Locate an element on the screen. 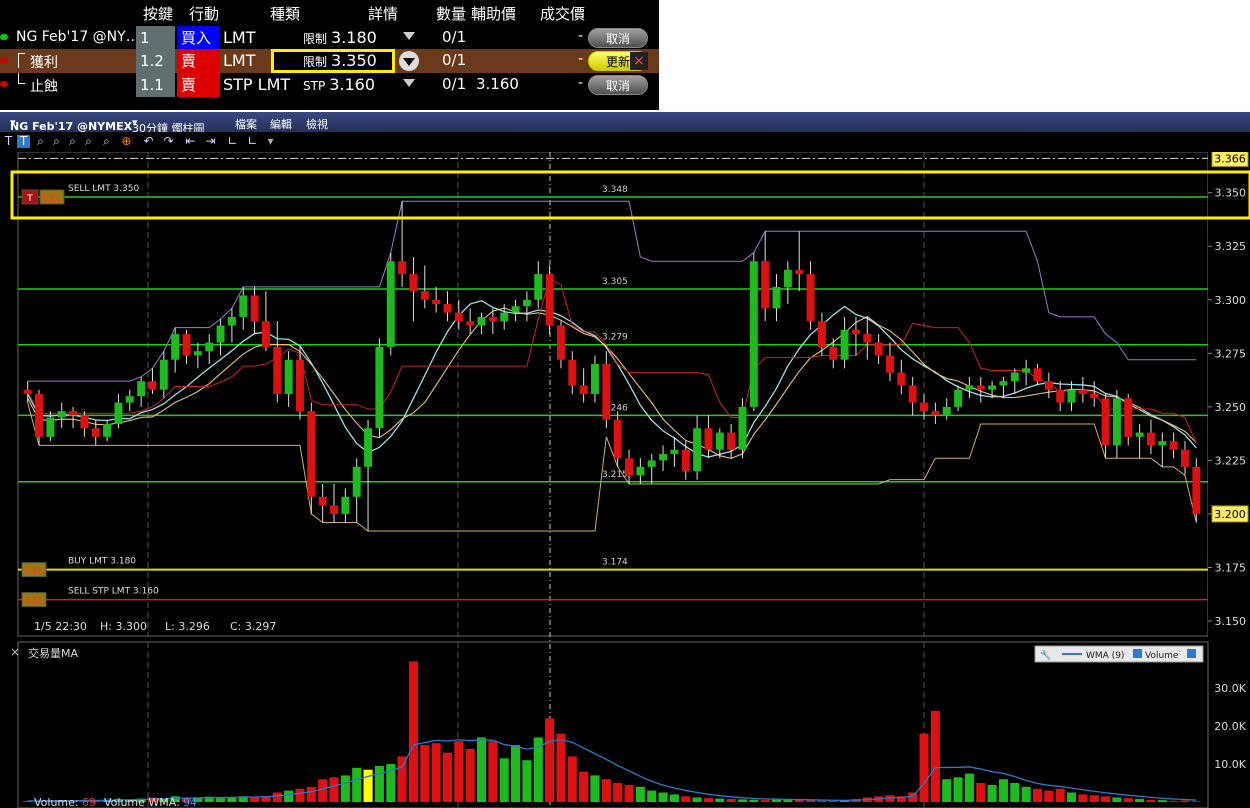  menu-edit: 編輯 is located at coordinates (281, 124).